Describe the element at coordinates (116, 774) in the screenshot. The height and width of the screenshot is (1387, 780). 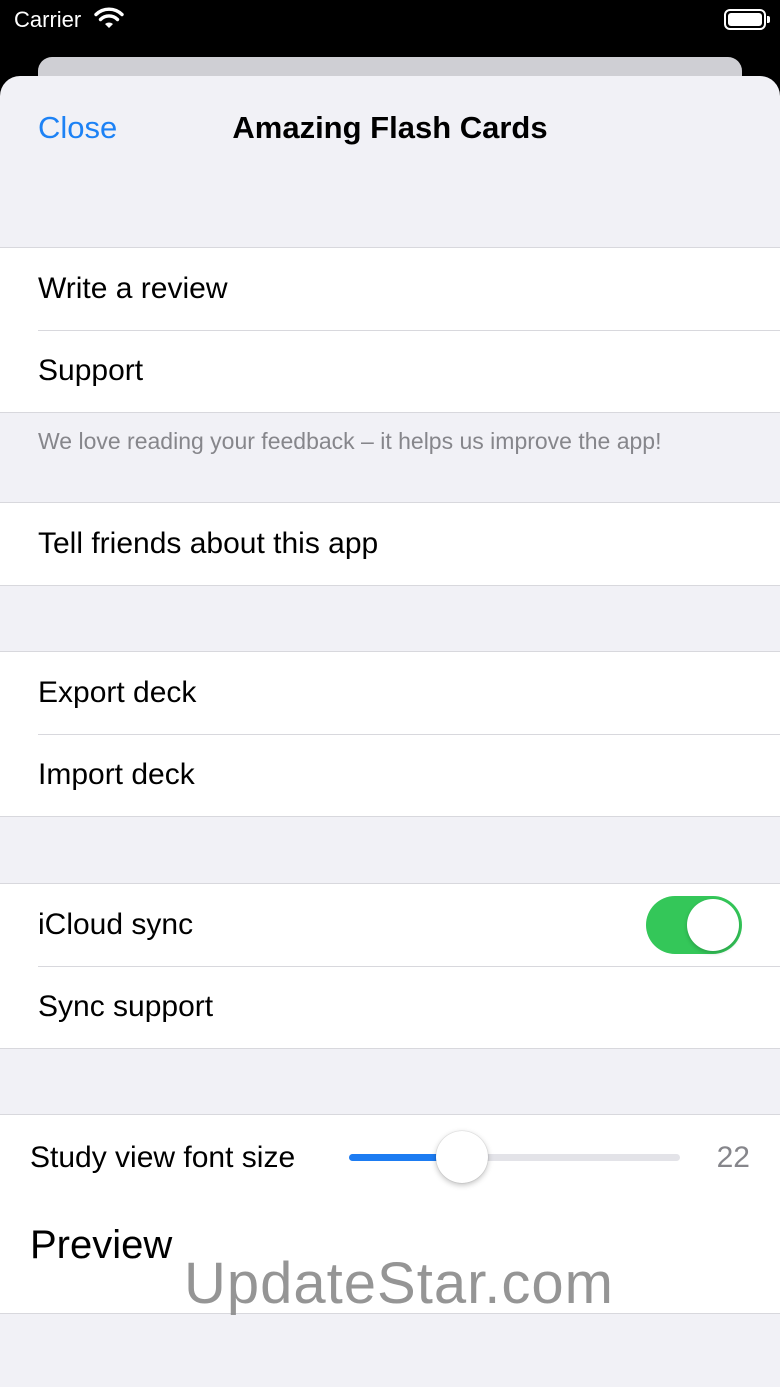
I see `row-label: Import deck` at that location.